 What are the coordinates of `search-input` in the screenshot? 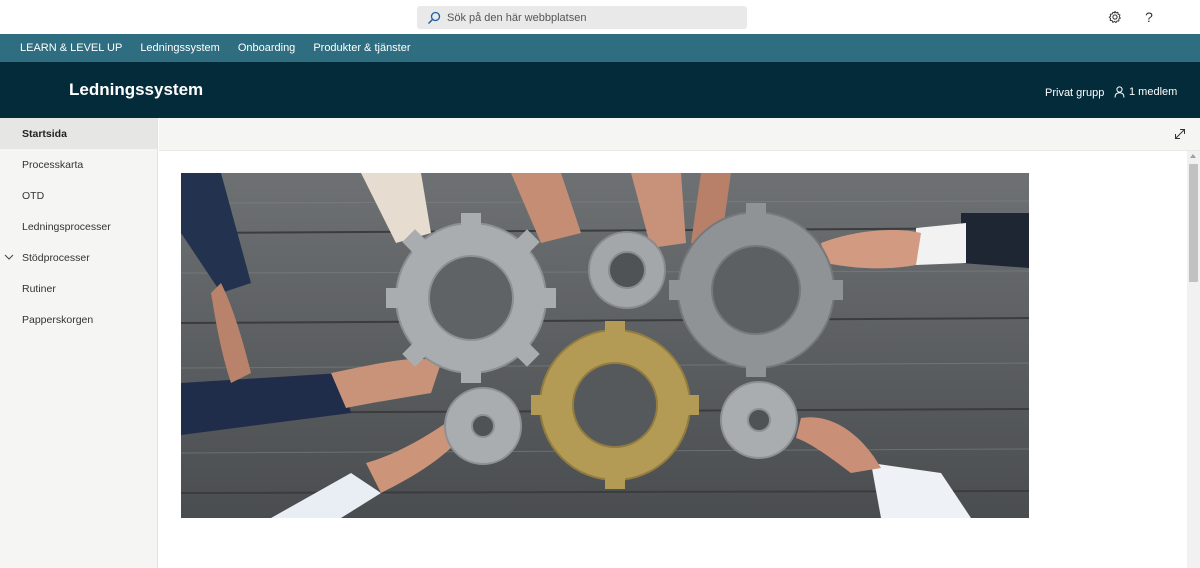 It's located at (592, 17).